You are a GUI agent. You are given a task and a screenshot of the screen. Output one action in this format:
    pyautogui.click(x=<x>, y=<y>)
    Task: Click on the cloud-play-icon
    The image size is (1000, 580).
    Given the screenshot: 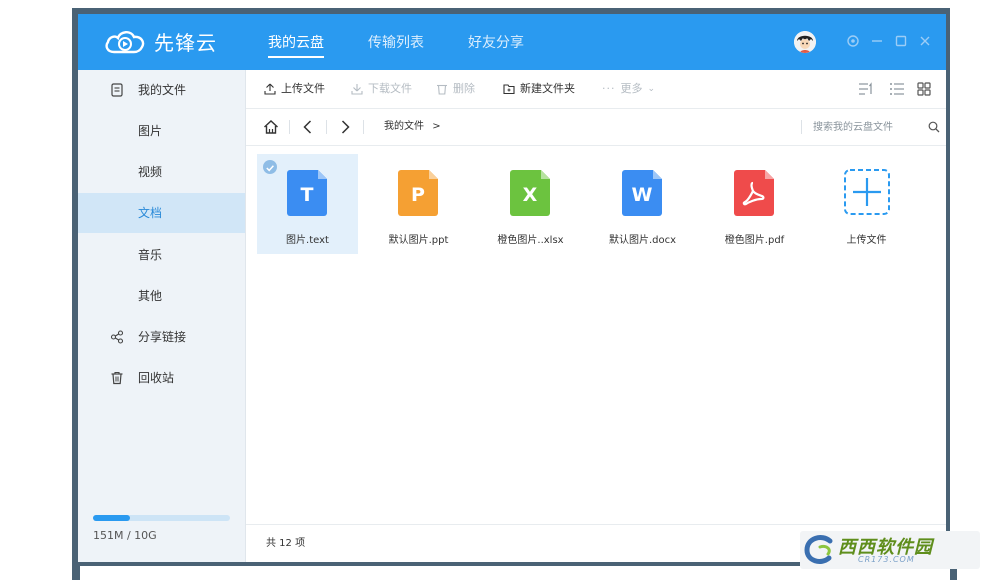 What is the action you would take?
    pyautogui.click(x=125, y=42)
    